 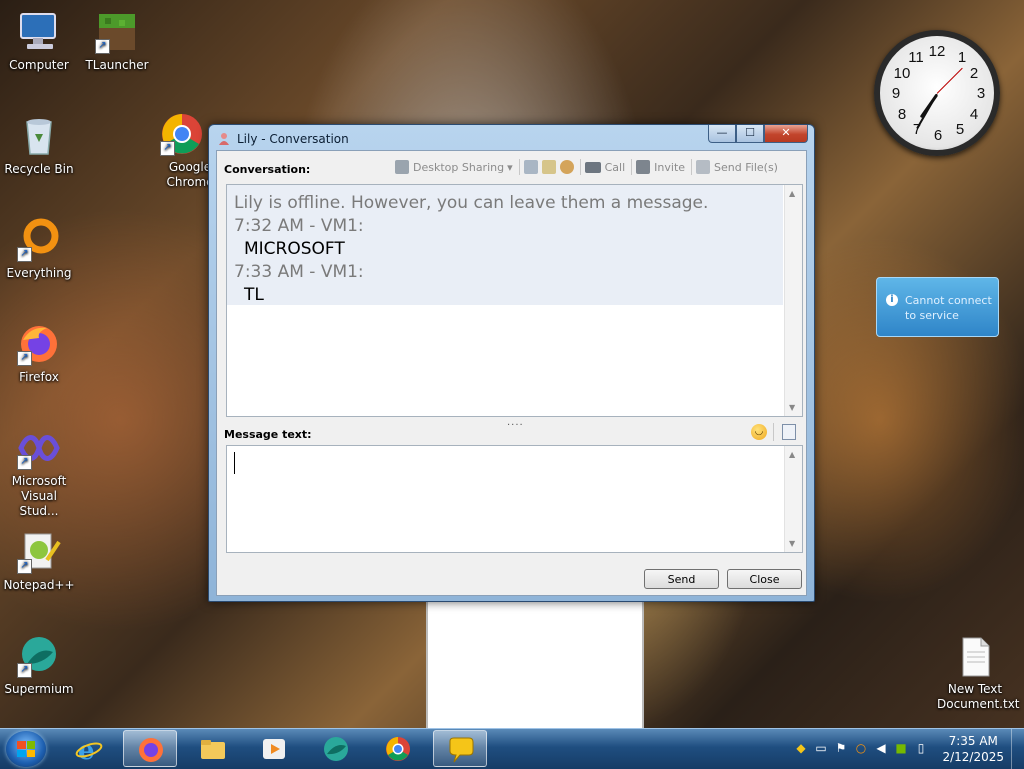 What do you see at coordinates (39, 689) in the screenshot?
I see `desktop-icon-label: Supermium` at bounding box center [39, 689].